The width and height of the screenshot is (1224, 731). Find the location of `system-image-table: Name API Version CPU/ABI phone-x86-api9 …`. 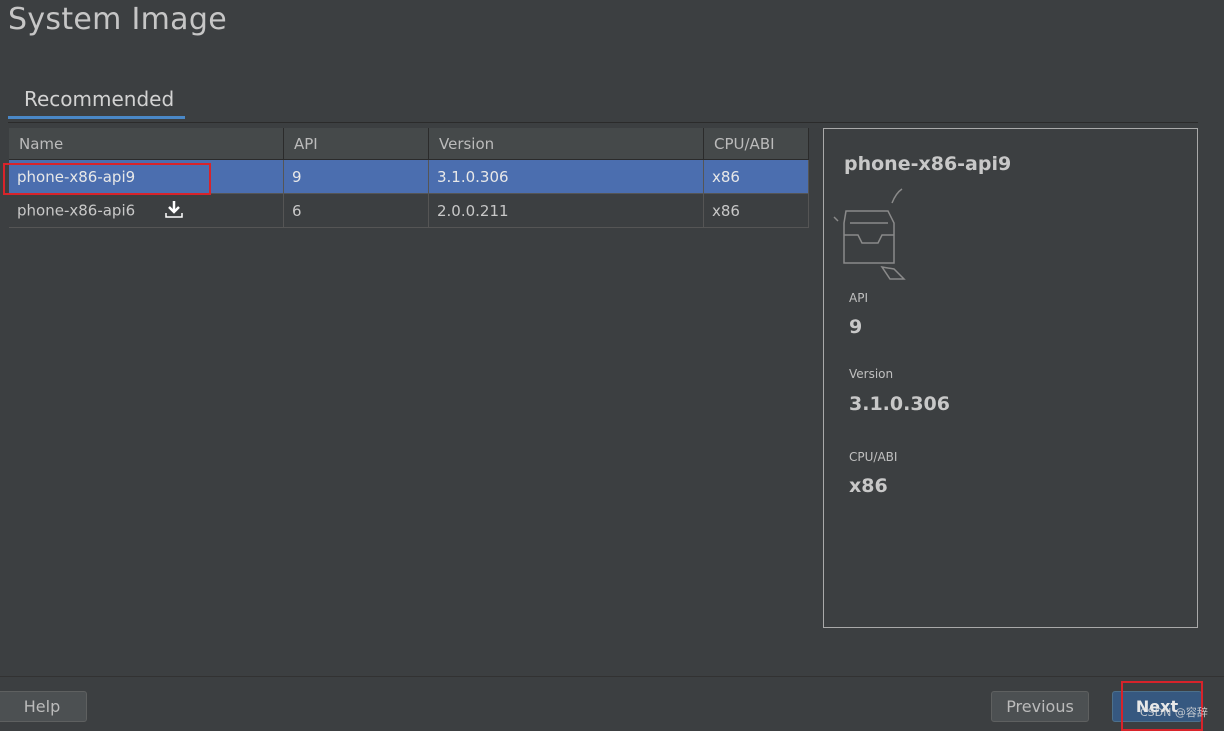

system-image-table: Name API Version CPU/ABI phone-x86-api9 … is located at coordinates (409, 178).